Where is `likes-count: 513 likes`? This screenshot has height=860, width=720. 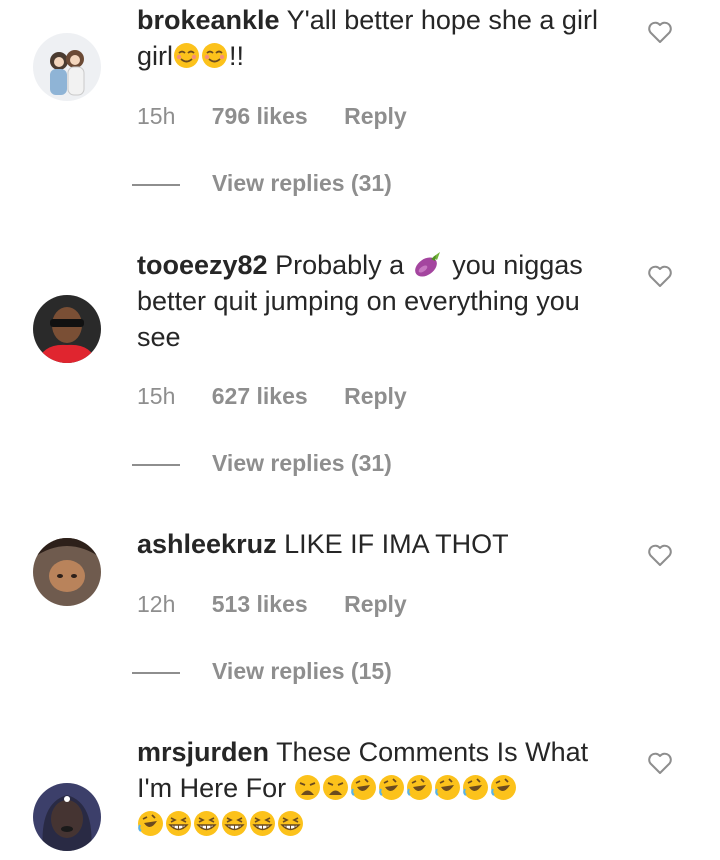 likes-count: 513 likes is located at coordinates (260, 604).